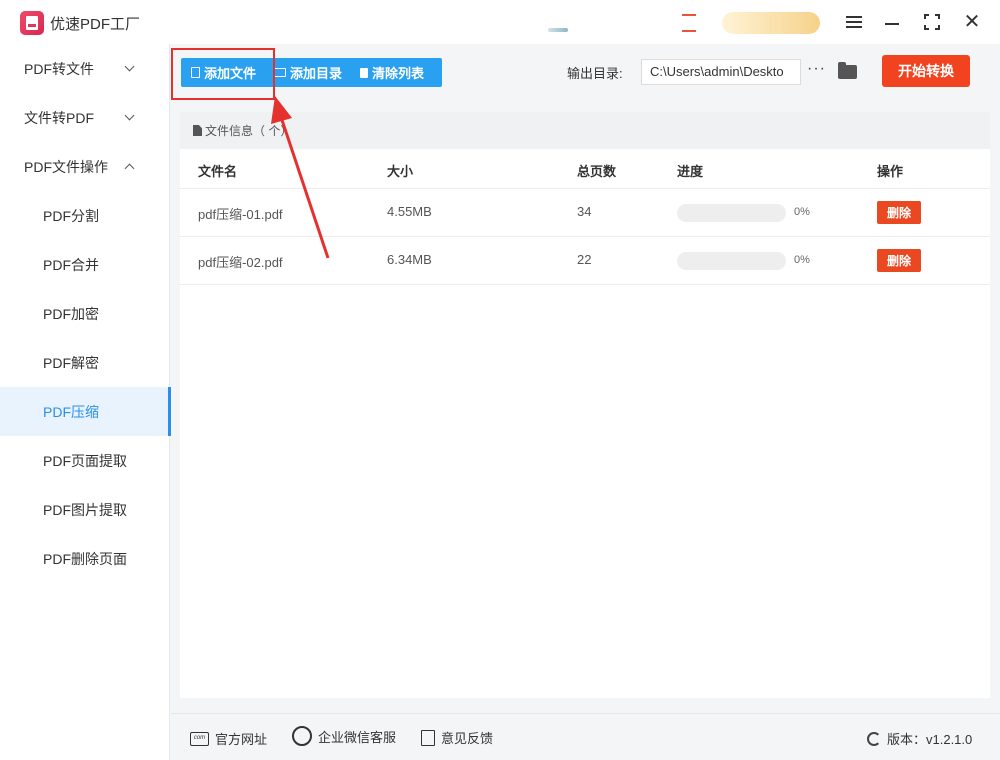 The width and height of the screenshot is (1000, 760). Describe the element at coordinates (585, 130) in the screenshot. I see `file-info-header: 文件信息（ 个）` at that location.